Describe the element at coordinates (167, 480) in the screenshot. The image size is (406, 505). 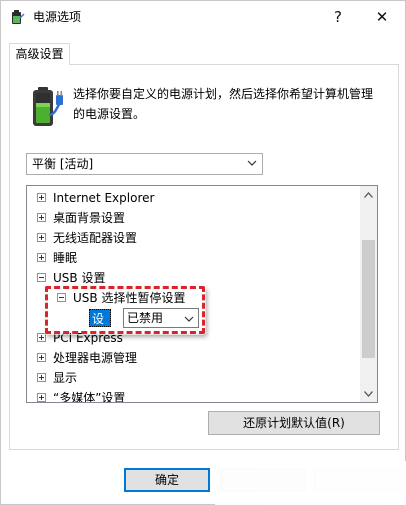
I see `ok-button: 确定` at that location.